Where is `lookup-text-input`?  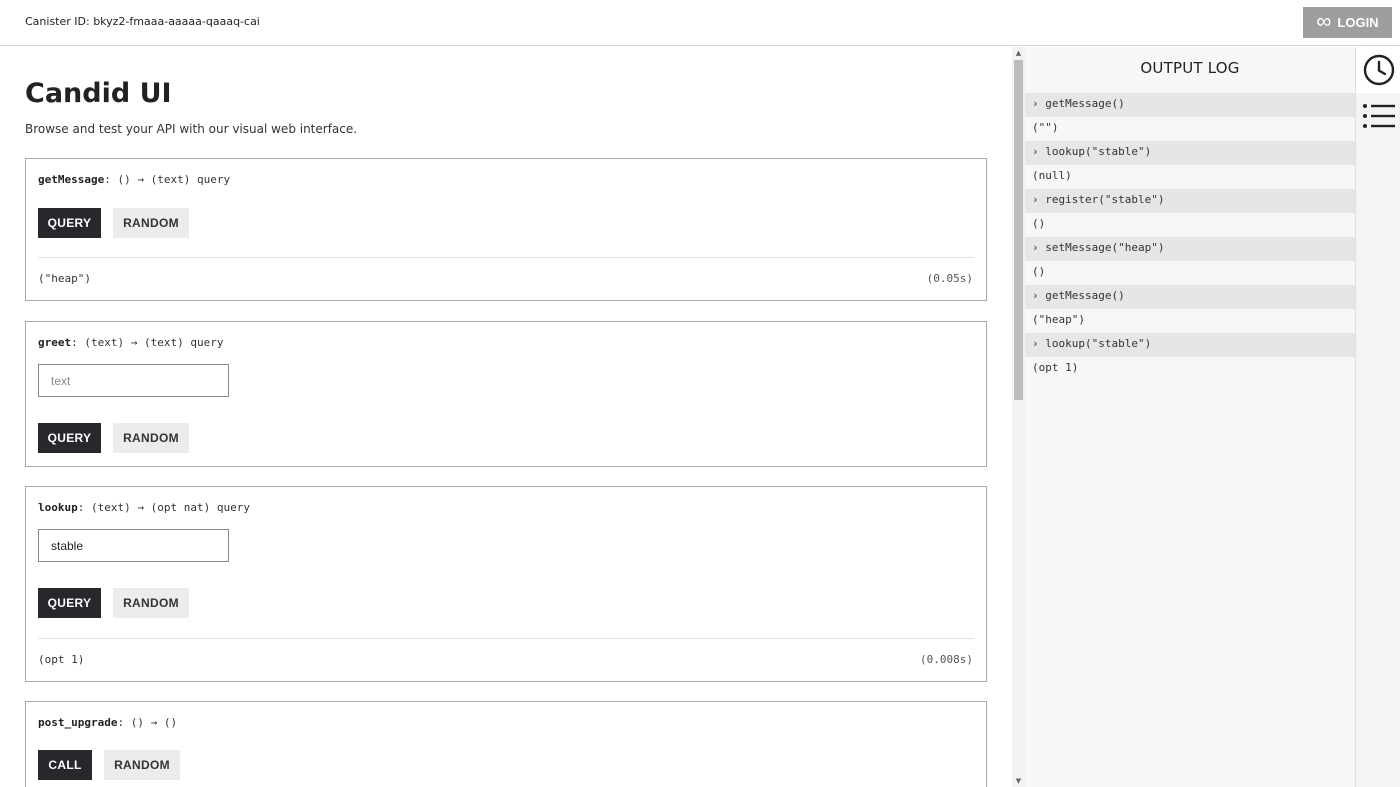 lookup-text-input is located at coordinates (133, 545).